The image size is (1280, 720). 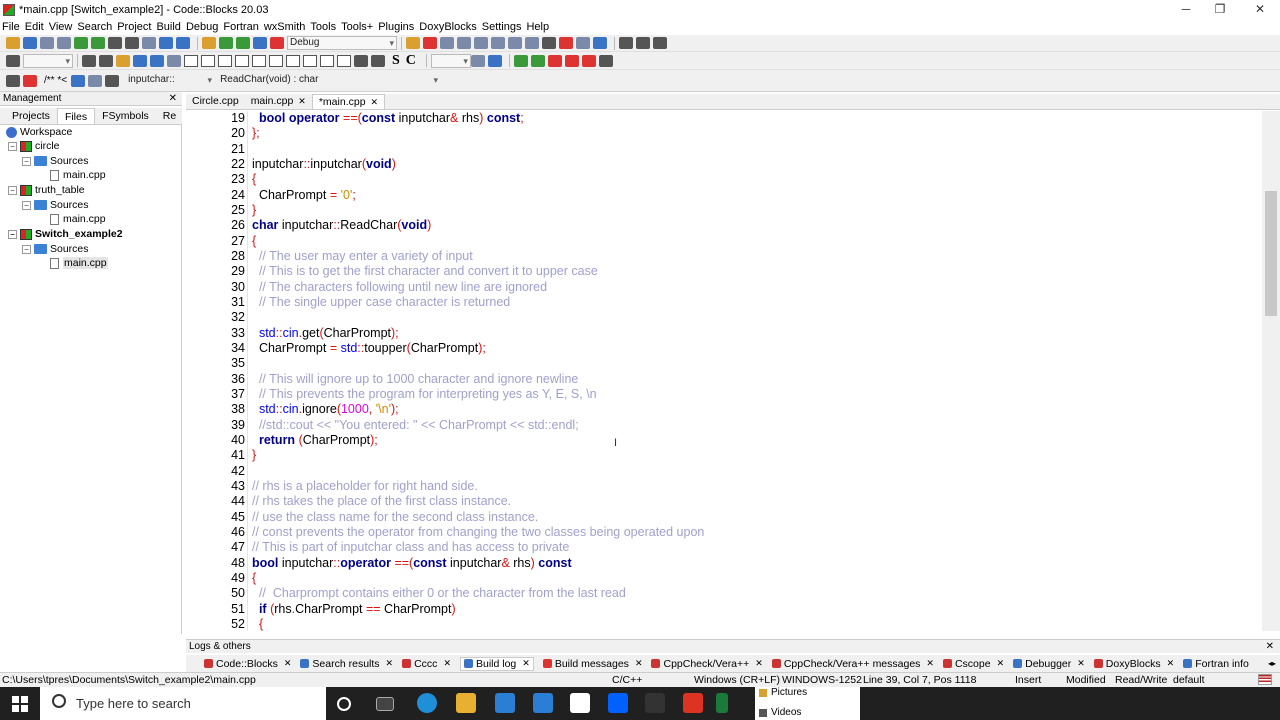 What do you see at coordinates (310, 60) in the screenshot?
I see `shape-arrow-icon` at bounding box center [310, 60].